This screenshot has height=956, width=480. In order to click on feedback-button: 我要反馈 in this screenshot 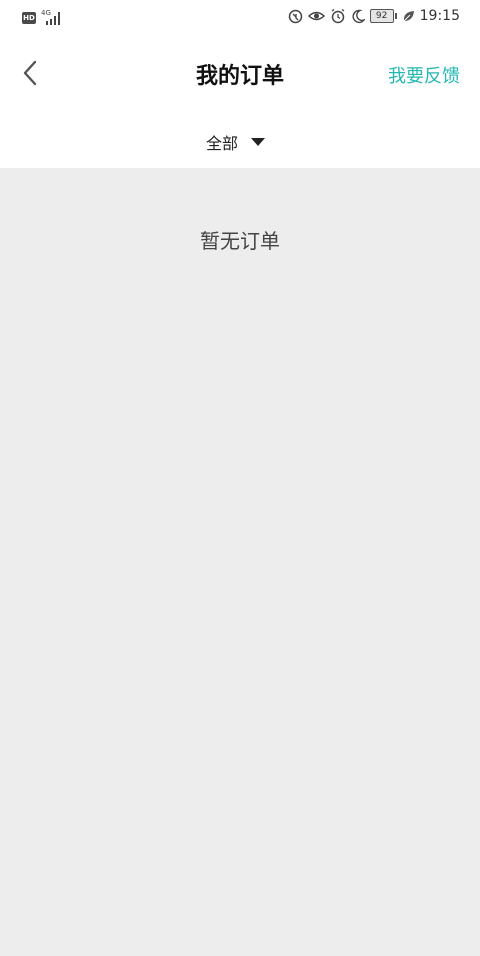, I will do `click(424, 75)`.